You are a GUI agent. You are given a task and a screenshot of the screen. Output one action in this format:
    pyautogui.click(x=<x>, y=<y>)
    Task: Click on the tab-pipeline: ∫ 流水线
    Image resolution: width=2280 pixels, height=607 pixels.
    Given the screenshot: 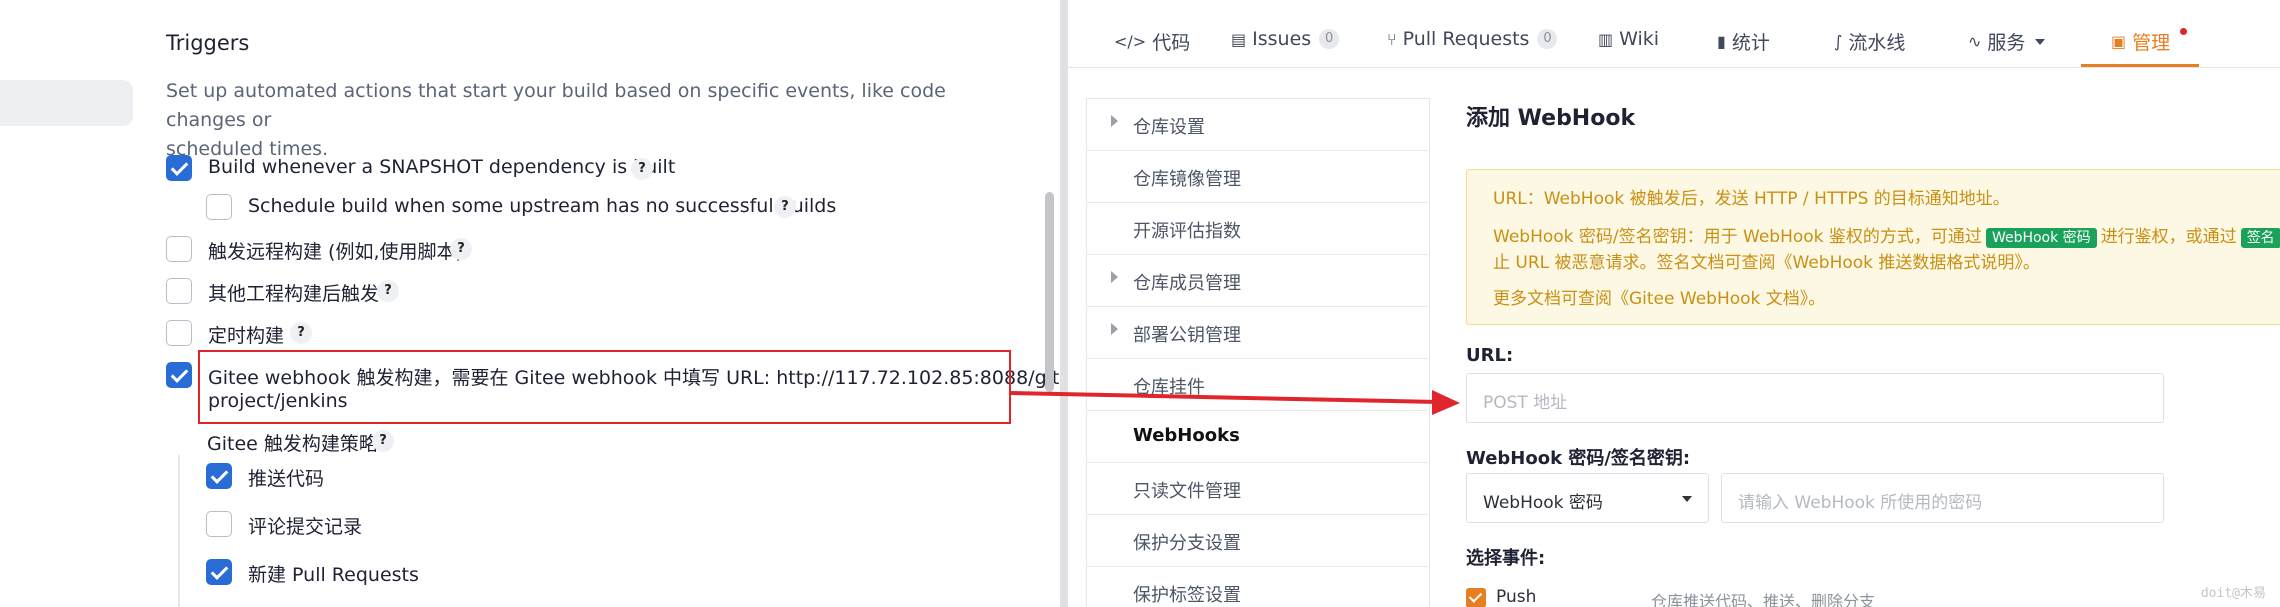 What is the action you would take?
    pyautogui.click(x=1869, y=41)
    